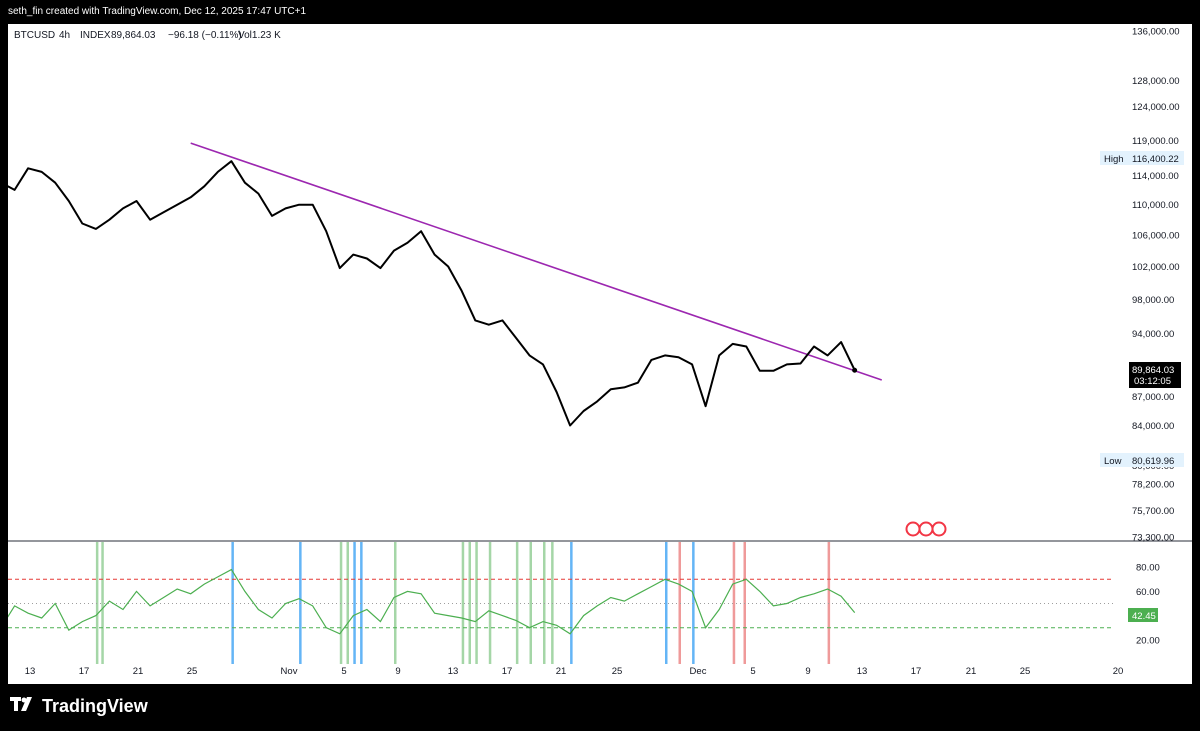  Describe the element at coordinates (1113, 461) in the screenshot. I see `low-label: Low` at that location.